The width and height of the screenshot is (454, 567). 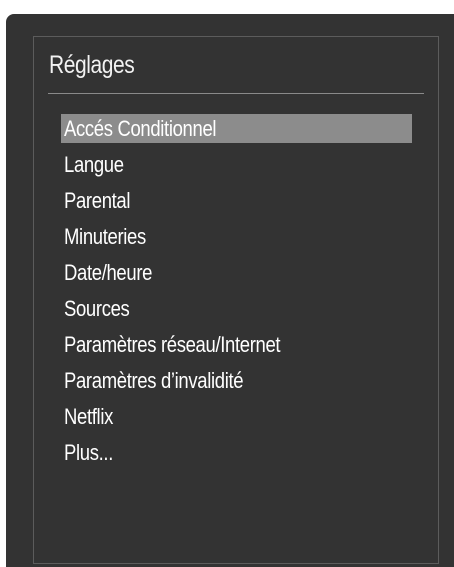 What do you see at coordinates (140, 128) in the screenshot?
I see `menu-item-label: Accés Conditionnel` at bounding box center [140, 128].